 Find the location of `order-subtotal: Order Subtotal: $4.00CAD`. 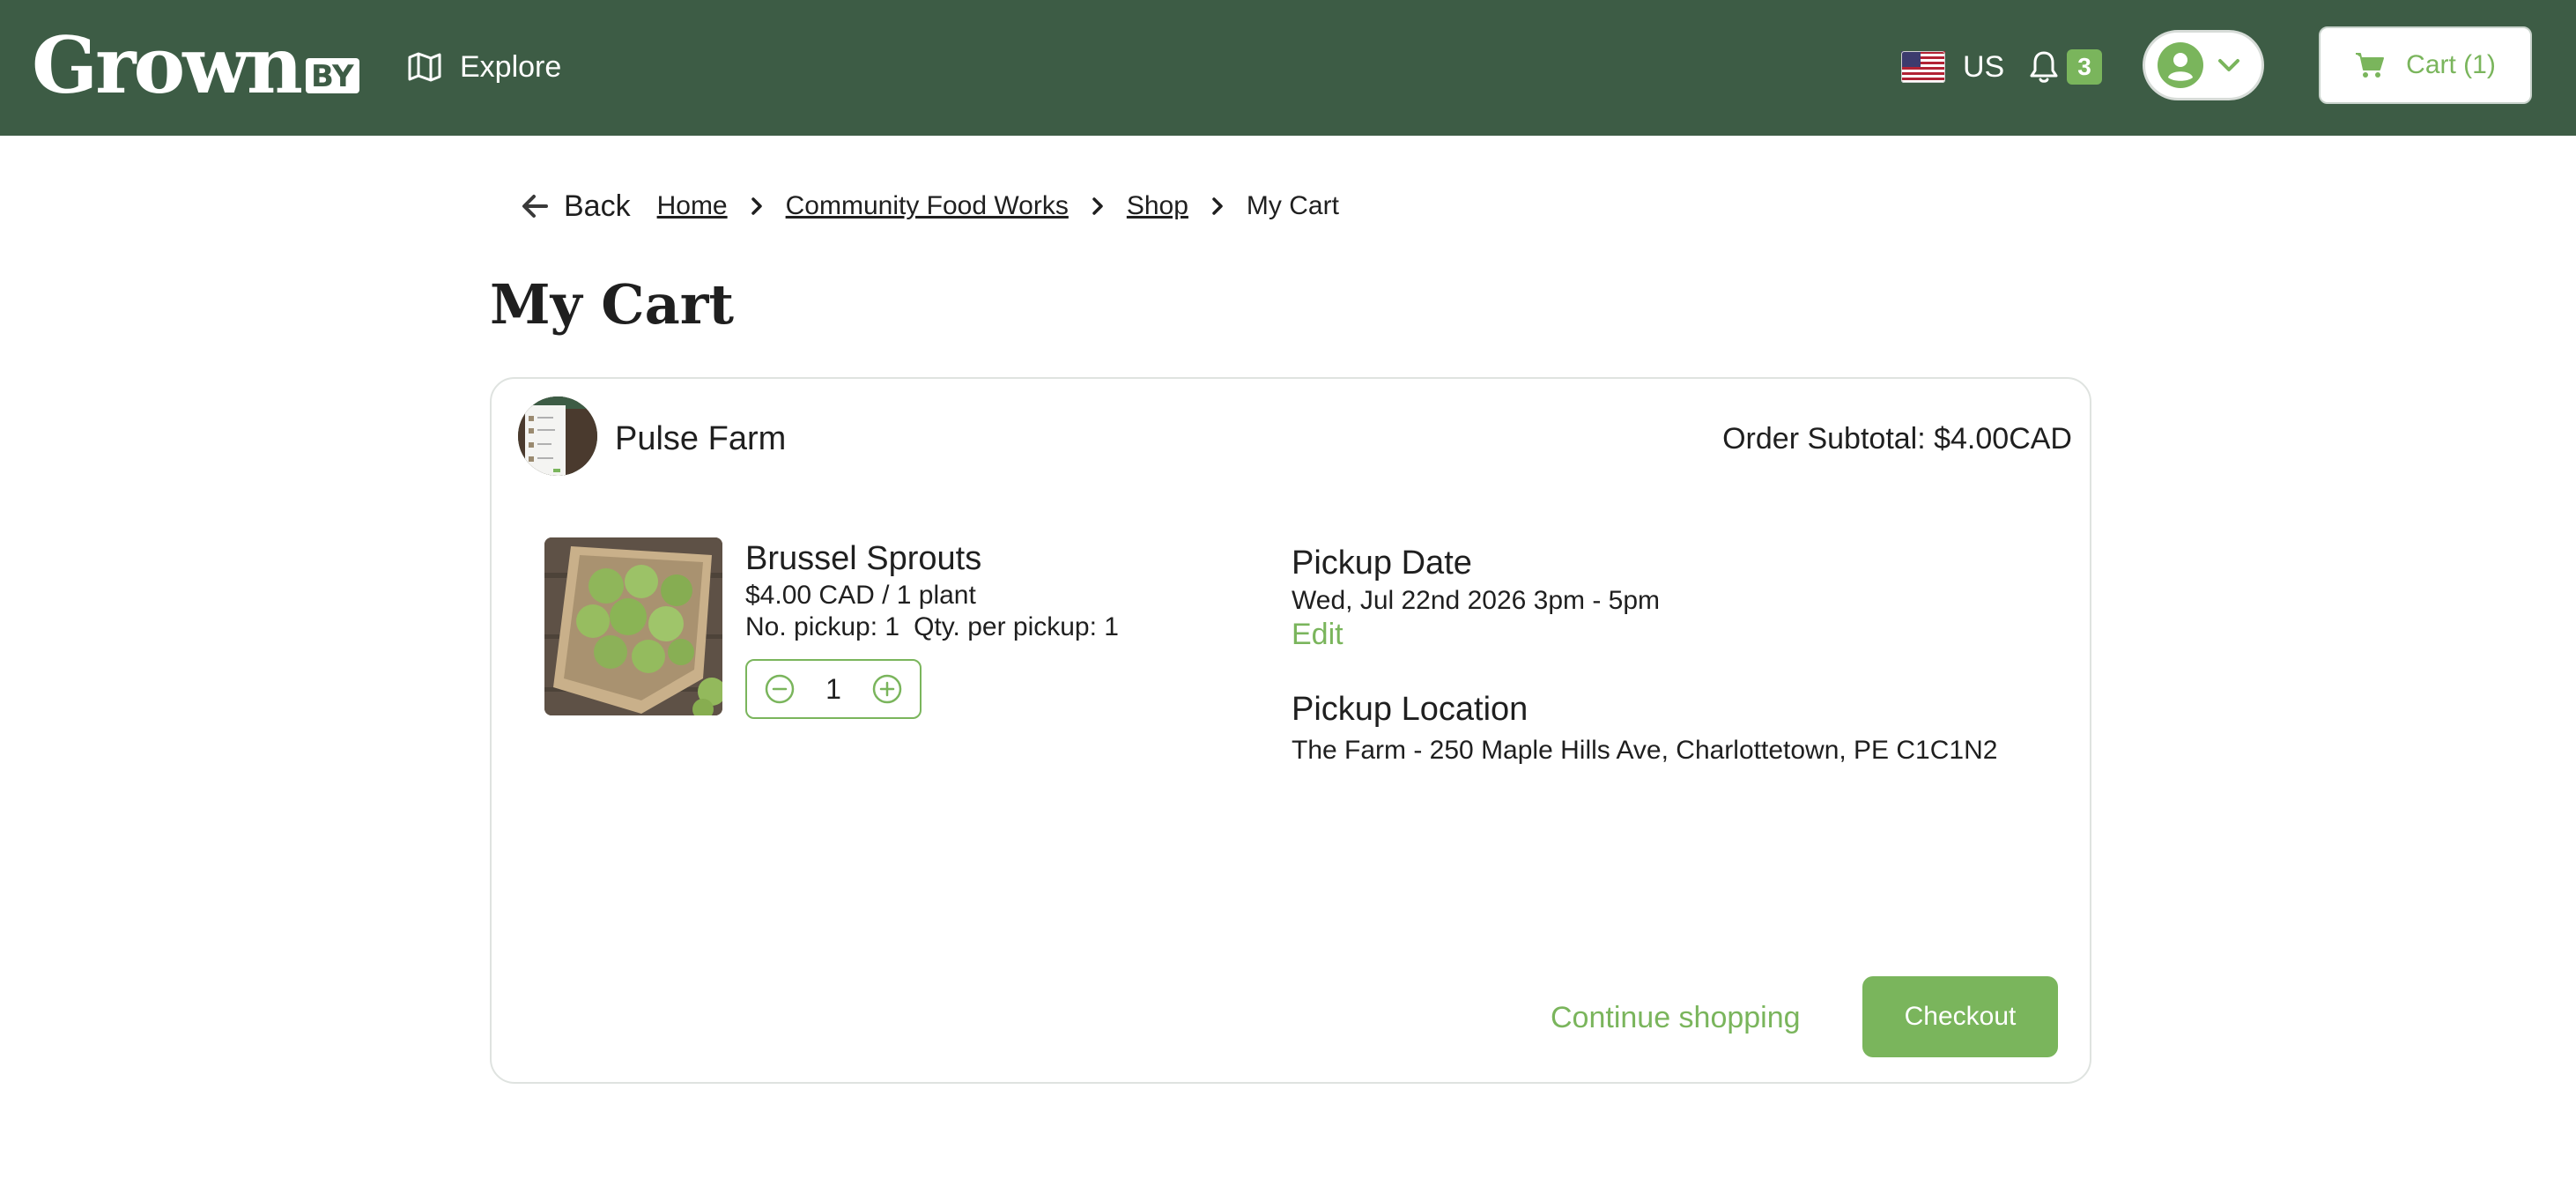

order-subtotal: Order Subtotal: $4.00CAD is located at coordinates (1897, 439).